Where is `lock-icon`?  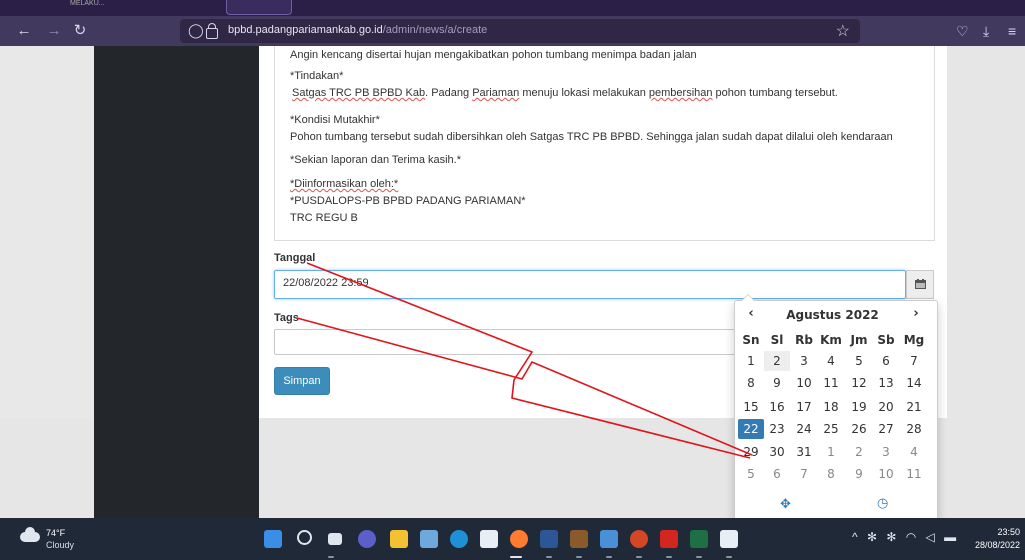 lock-icon is located at coordinates (212, 31).